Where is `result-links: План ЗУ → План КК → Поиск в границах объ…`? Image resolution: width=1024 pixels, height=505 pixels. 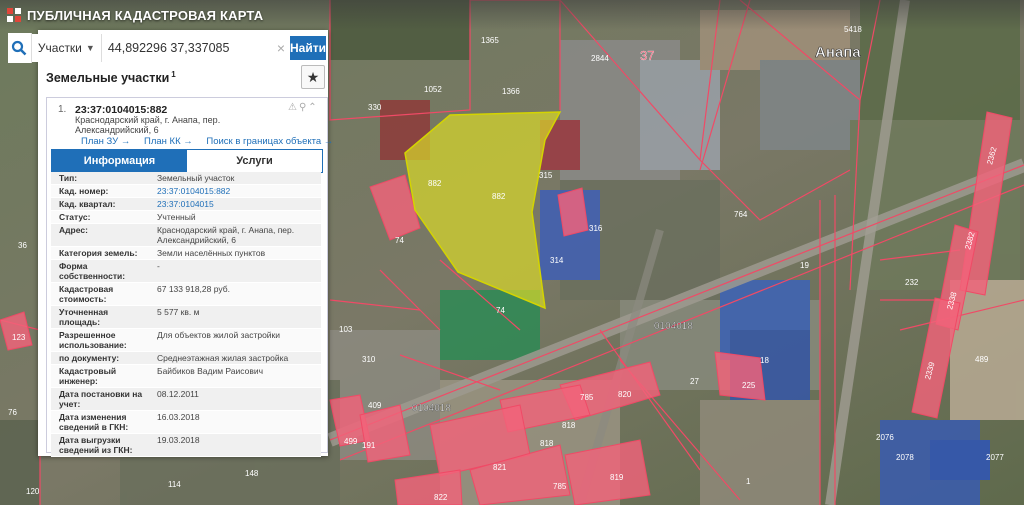
result-links: План ЗУ → План КК → Поиск в границах объ… is located at coordinates (212, 141).